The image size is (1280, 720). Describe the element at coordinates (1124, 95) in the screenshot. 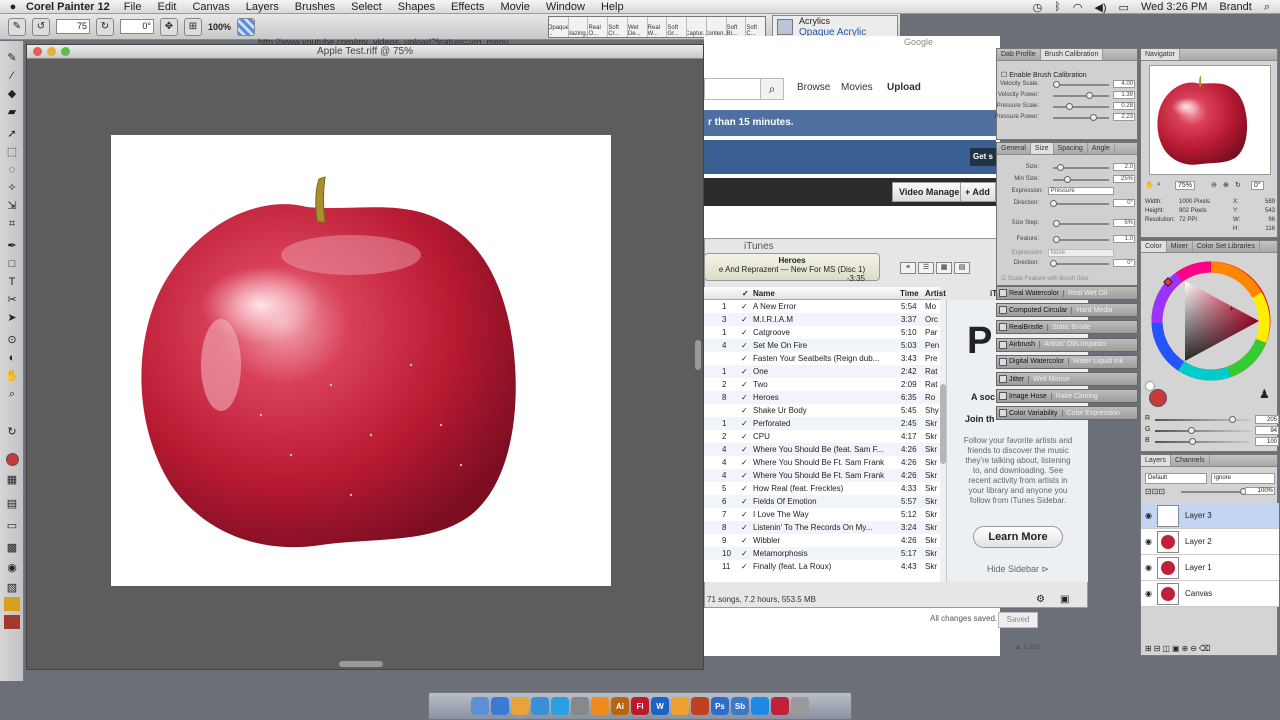

I see `calibration-value: 1.39` at that location.